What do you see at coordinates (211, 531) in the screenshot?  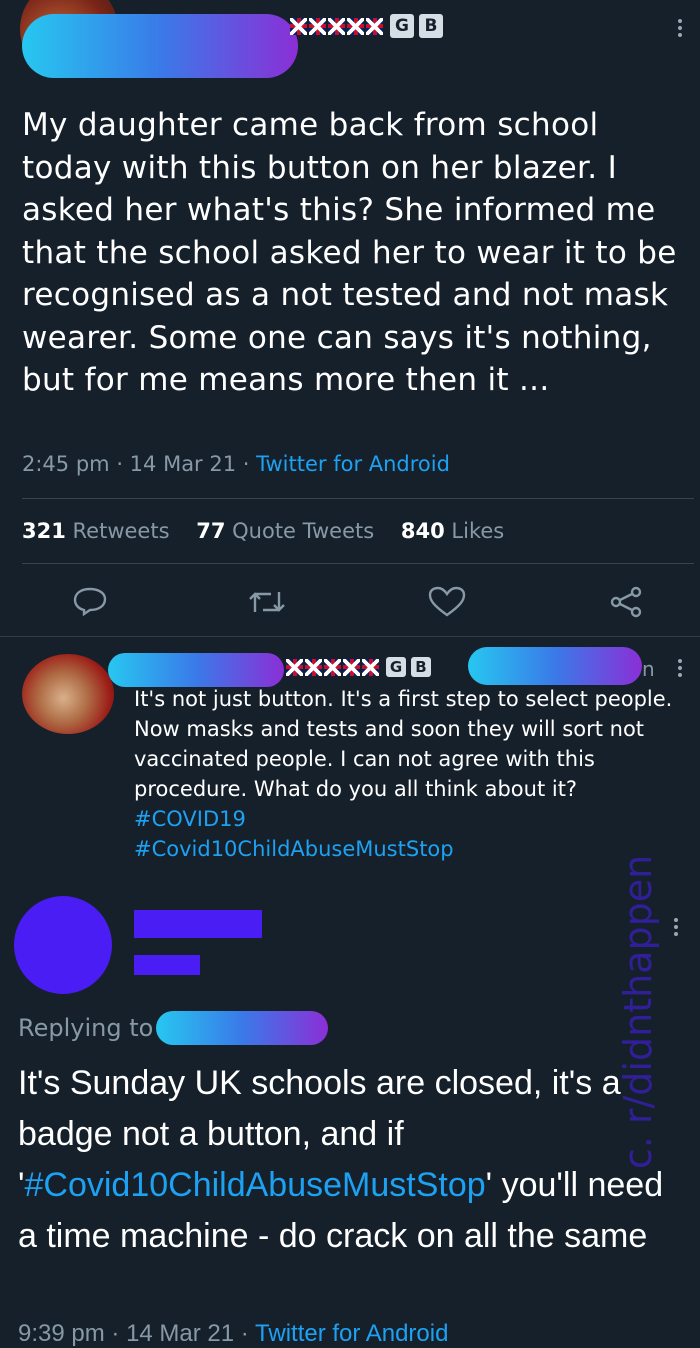 I see `quote-tweets-count: 77` at bounding box center [211, 531].